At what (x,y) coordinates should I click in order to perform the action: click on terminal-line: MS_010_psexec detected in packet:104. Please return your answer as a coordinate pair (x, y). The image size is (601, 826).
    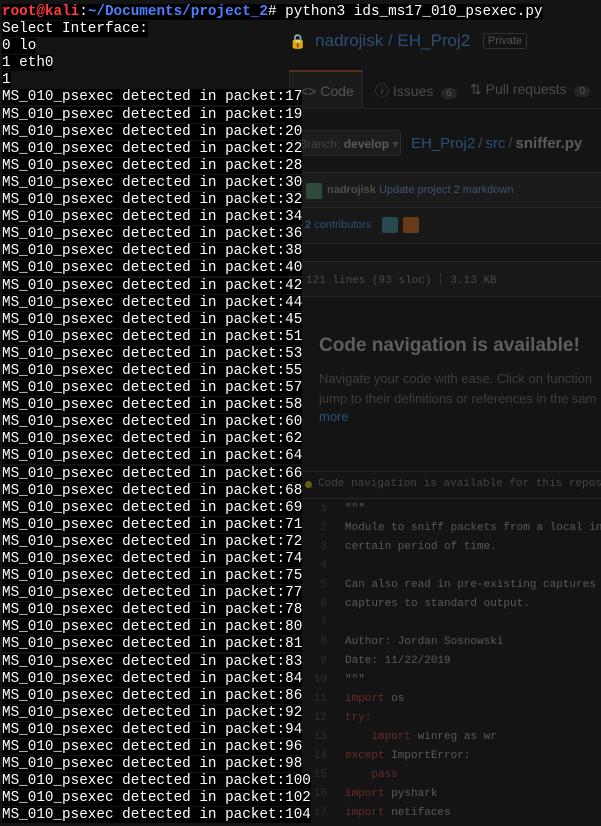
    Looking at the image, I should click on (301, 815).